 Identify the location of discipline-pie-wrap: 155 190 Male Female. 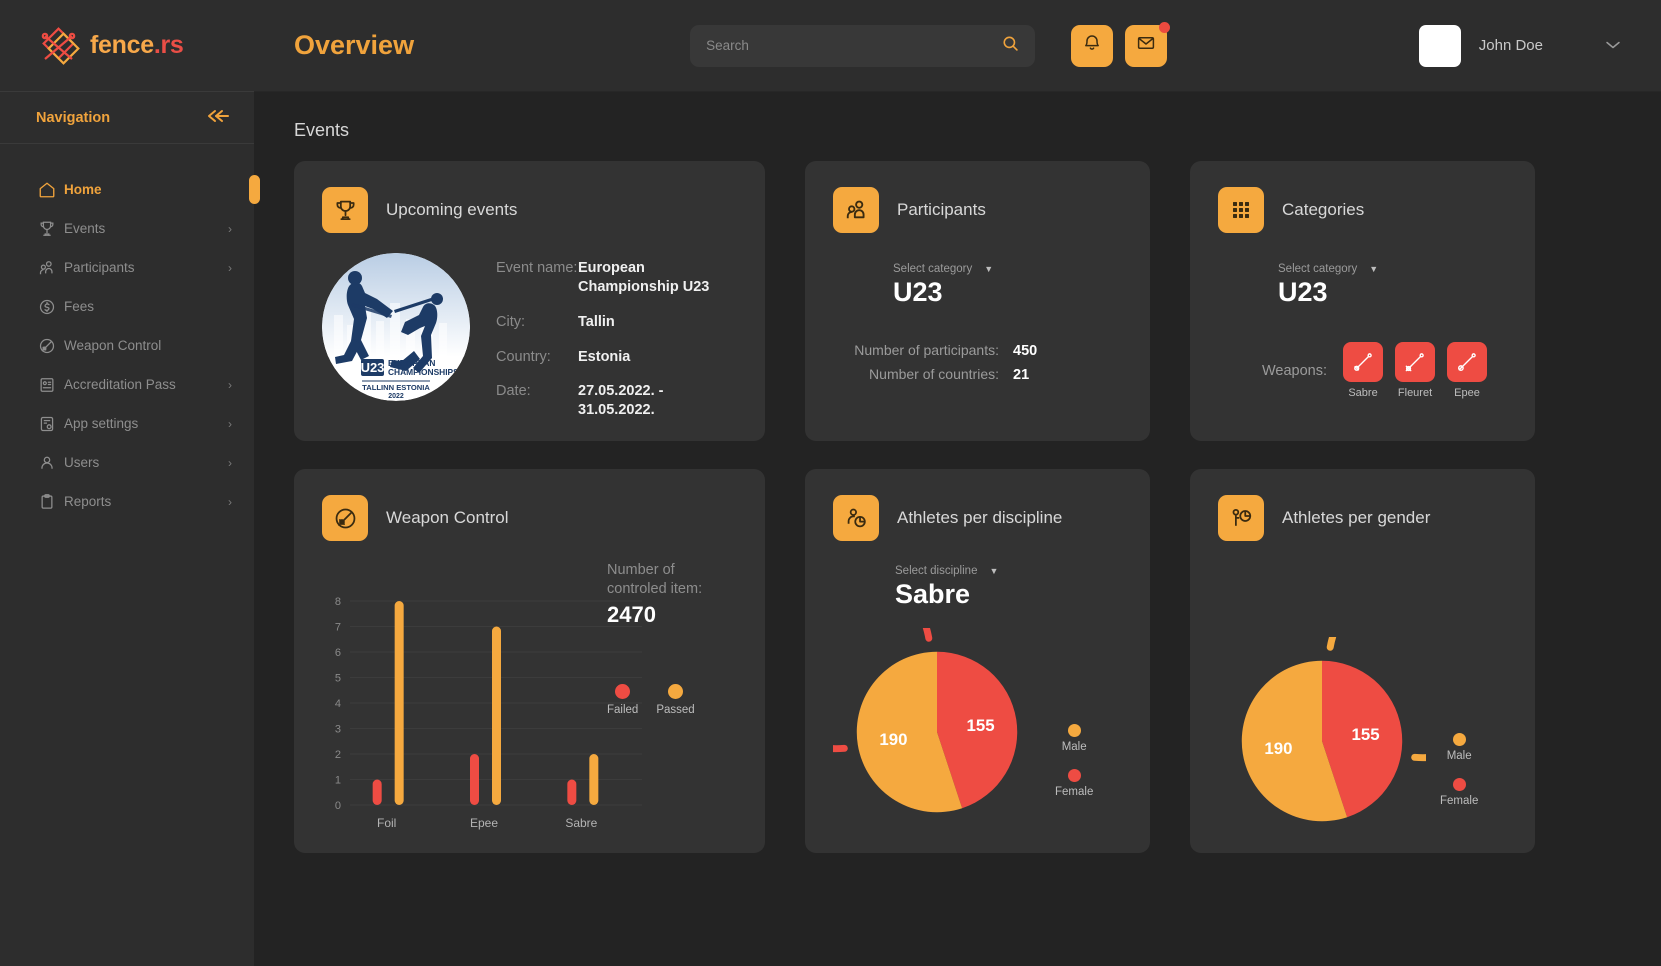
(977, 732).